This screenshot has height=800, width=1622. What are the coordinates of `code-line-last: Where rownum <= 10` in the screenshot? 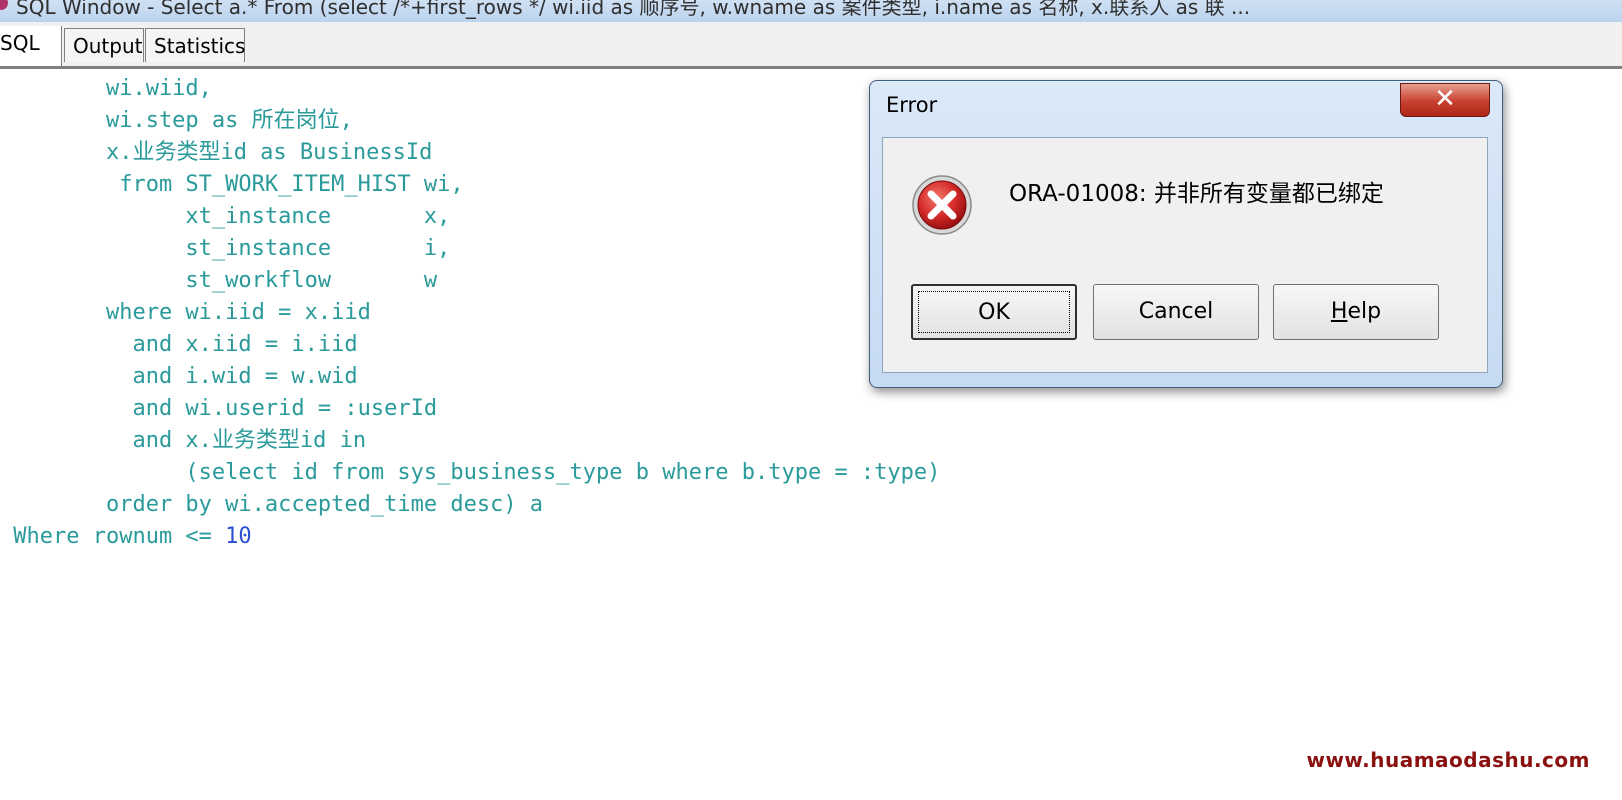 It's located at (126, 537).